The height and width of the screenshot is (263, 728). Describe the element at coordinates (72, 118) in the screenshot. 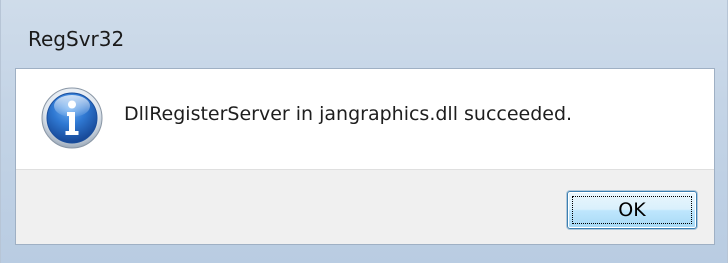

I see `information-icon` at that location.